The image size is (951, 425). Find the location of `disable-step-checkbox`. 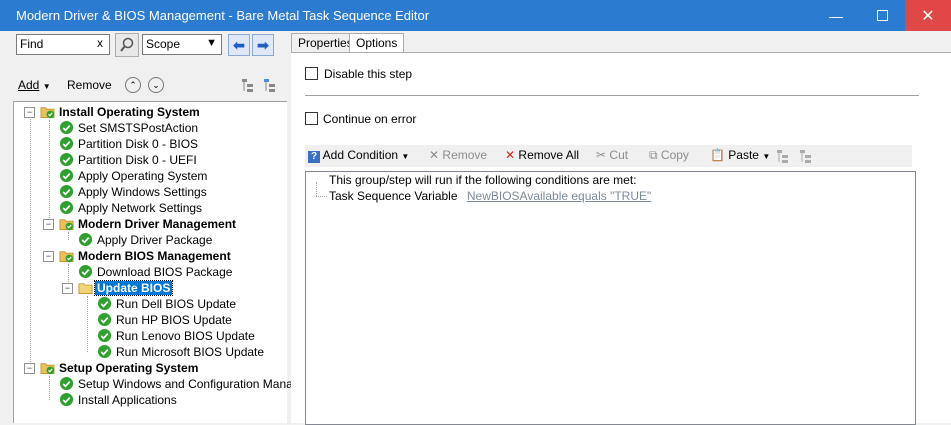

disable-step-checkbox is located at coordinates (311, 73).